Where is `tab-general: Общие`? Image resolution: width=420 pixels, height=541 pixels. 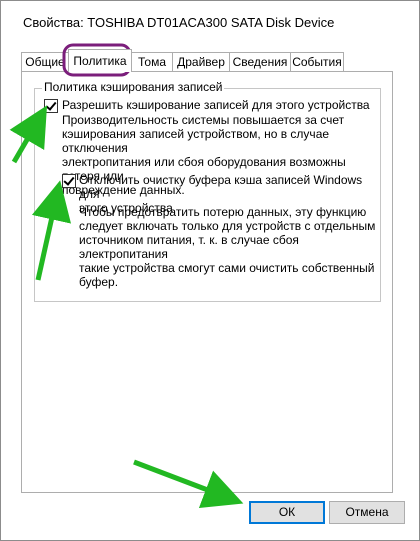 tab-general: Общие is located at coordinates (45, 61).